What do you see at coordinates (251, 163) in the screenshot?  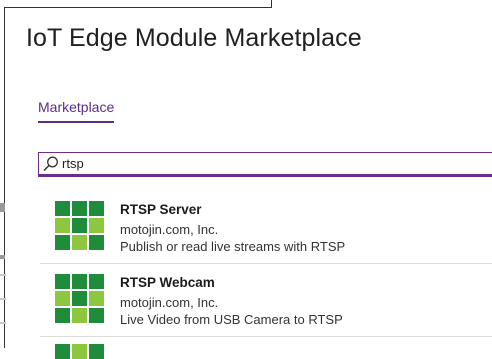 I see `search-input` at bounding box center [251, 163].